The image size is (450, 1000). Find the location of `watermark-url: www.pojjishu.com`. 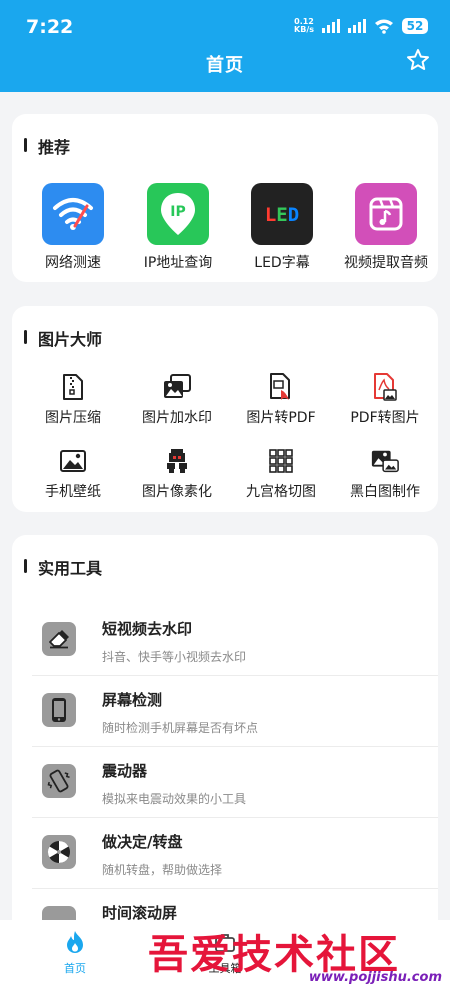

watermark-url: www.pojjishu.com is located at coordinates (375, 977).